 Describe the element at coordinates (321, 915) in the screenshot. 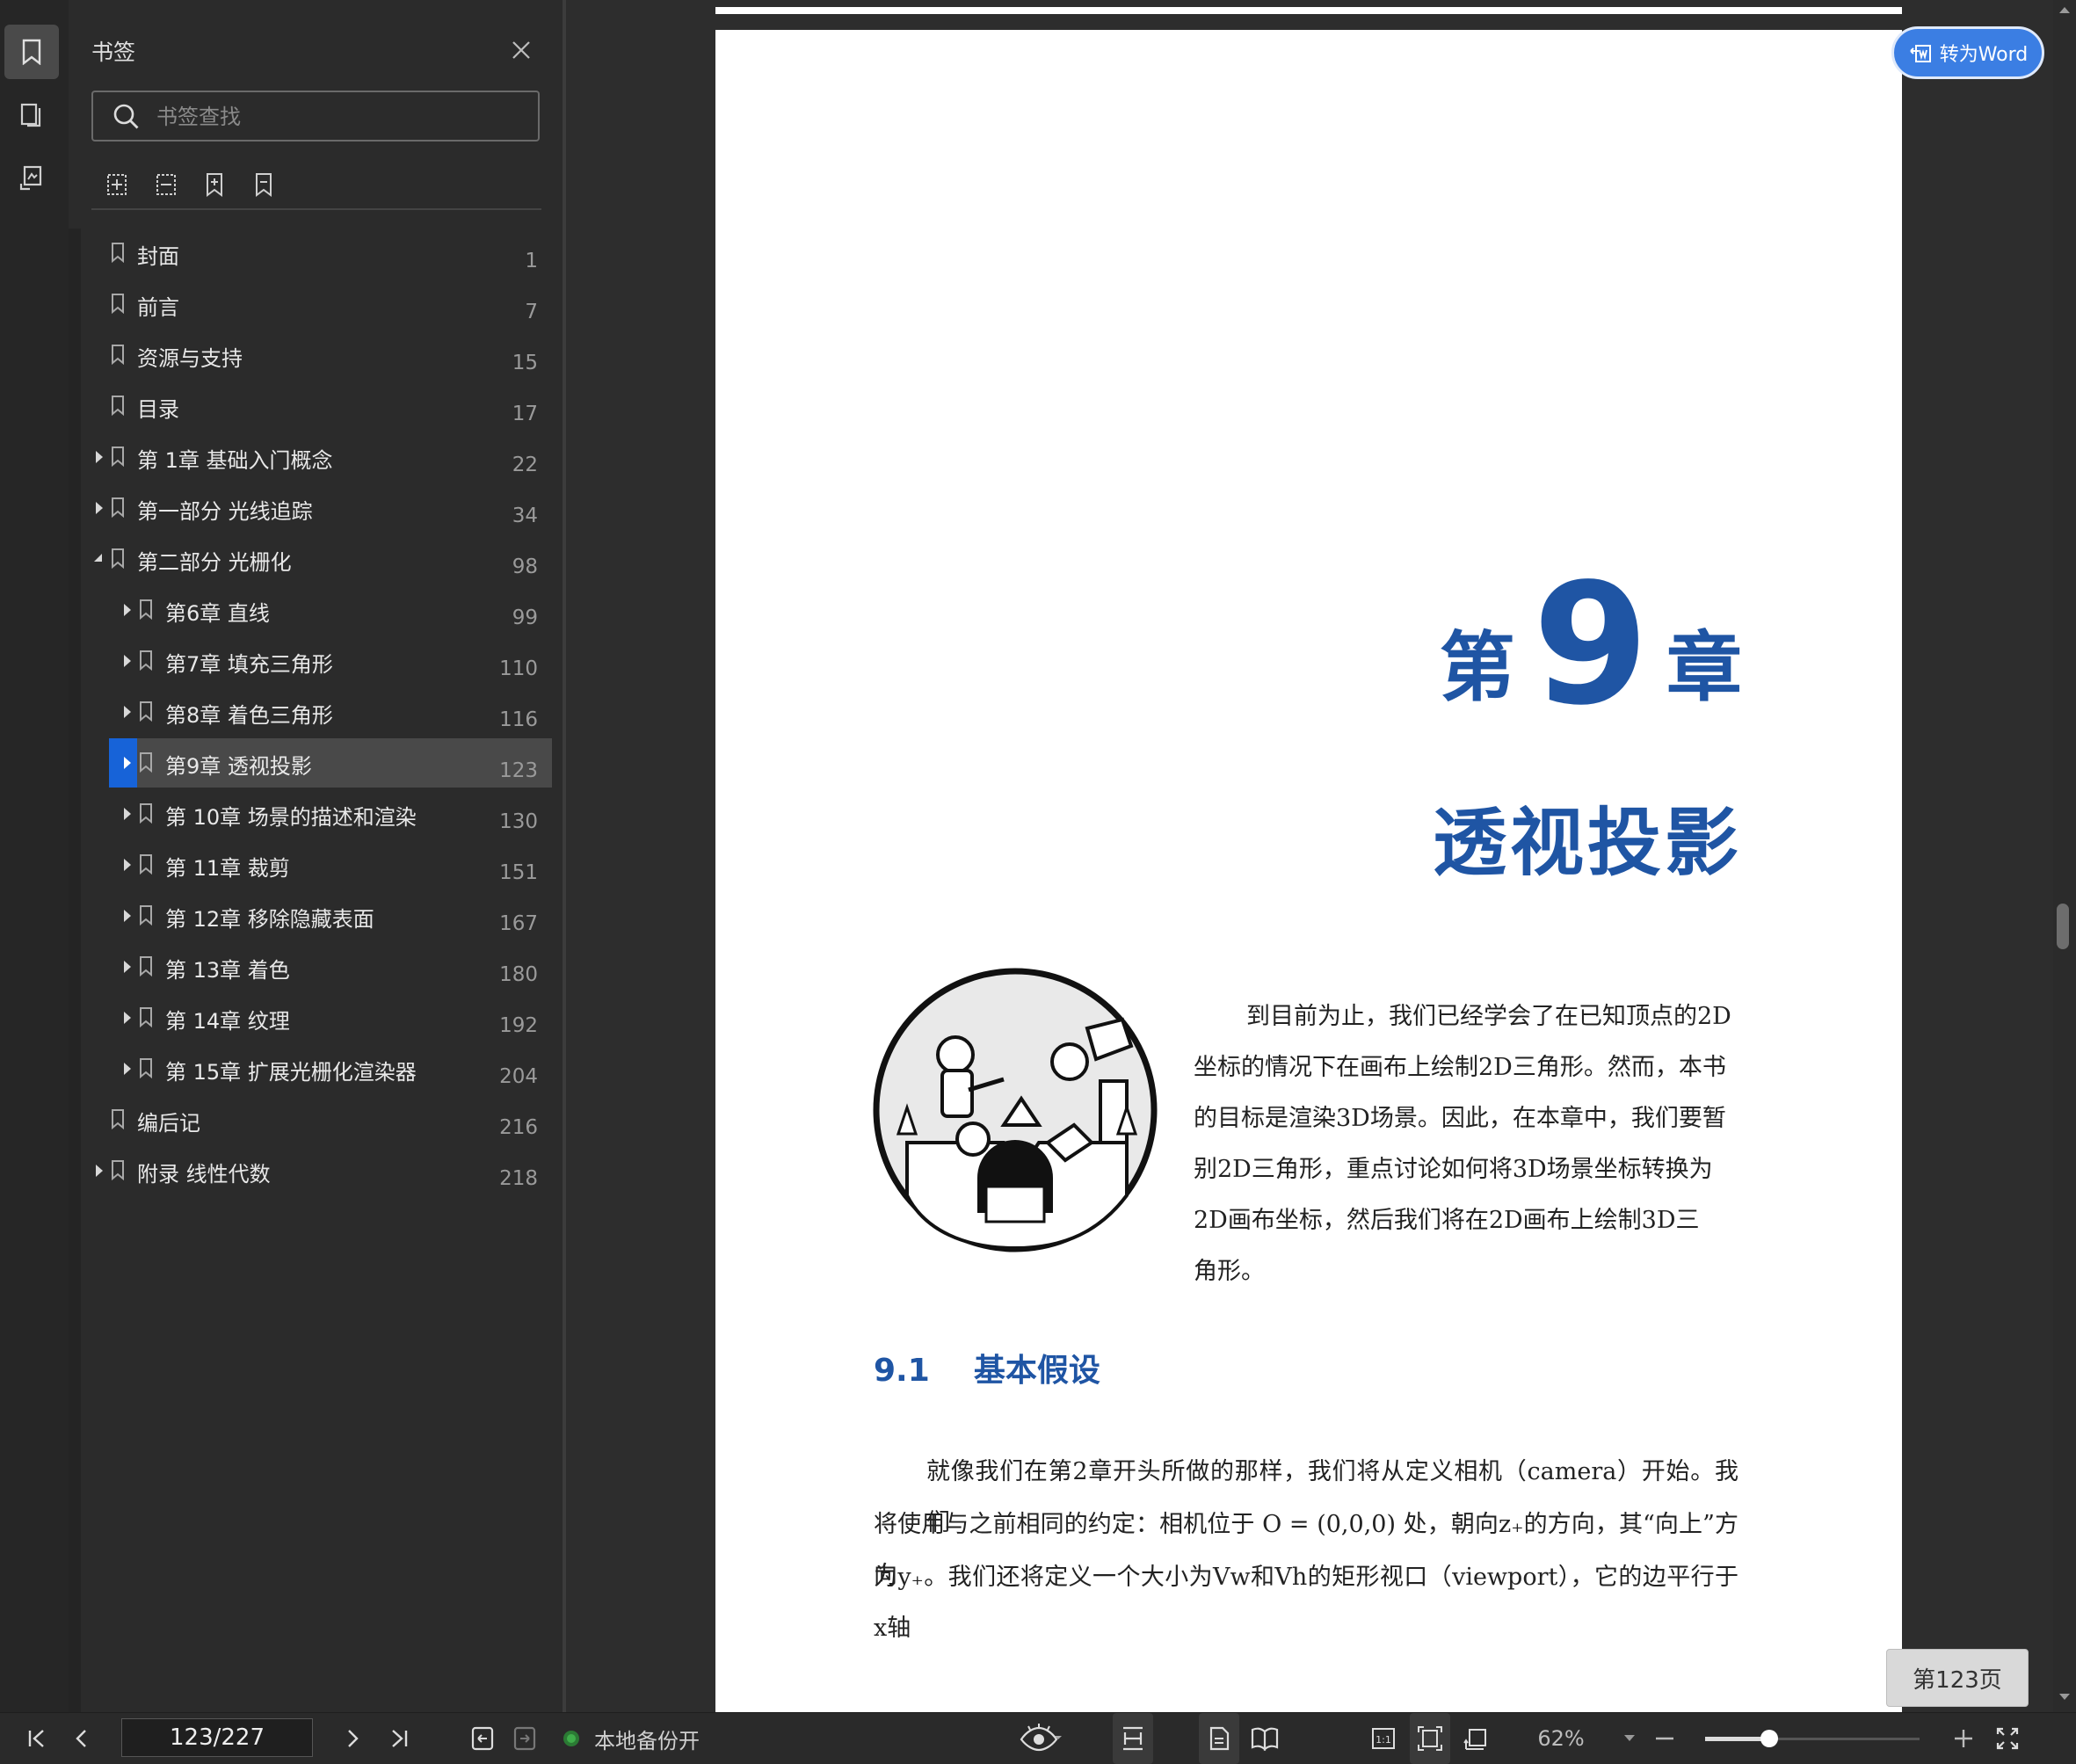

I see `bookmark-item: 第 12章 移除隐藏表面 167` at that location.